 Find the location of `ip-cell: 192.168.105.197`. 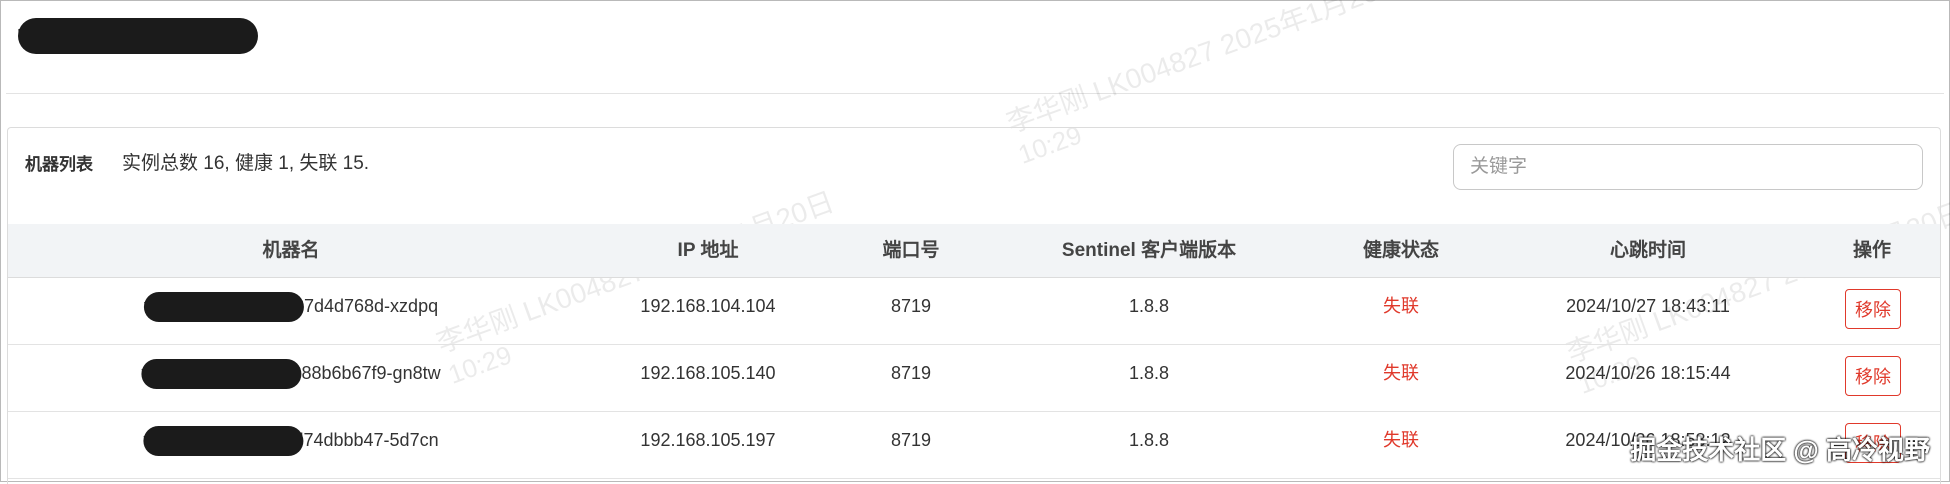

ip-cell: 192.168.105.197 is located at coordinates (708, 440).